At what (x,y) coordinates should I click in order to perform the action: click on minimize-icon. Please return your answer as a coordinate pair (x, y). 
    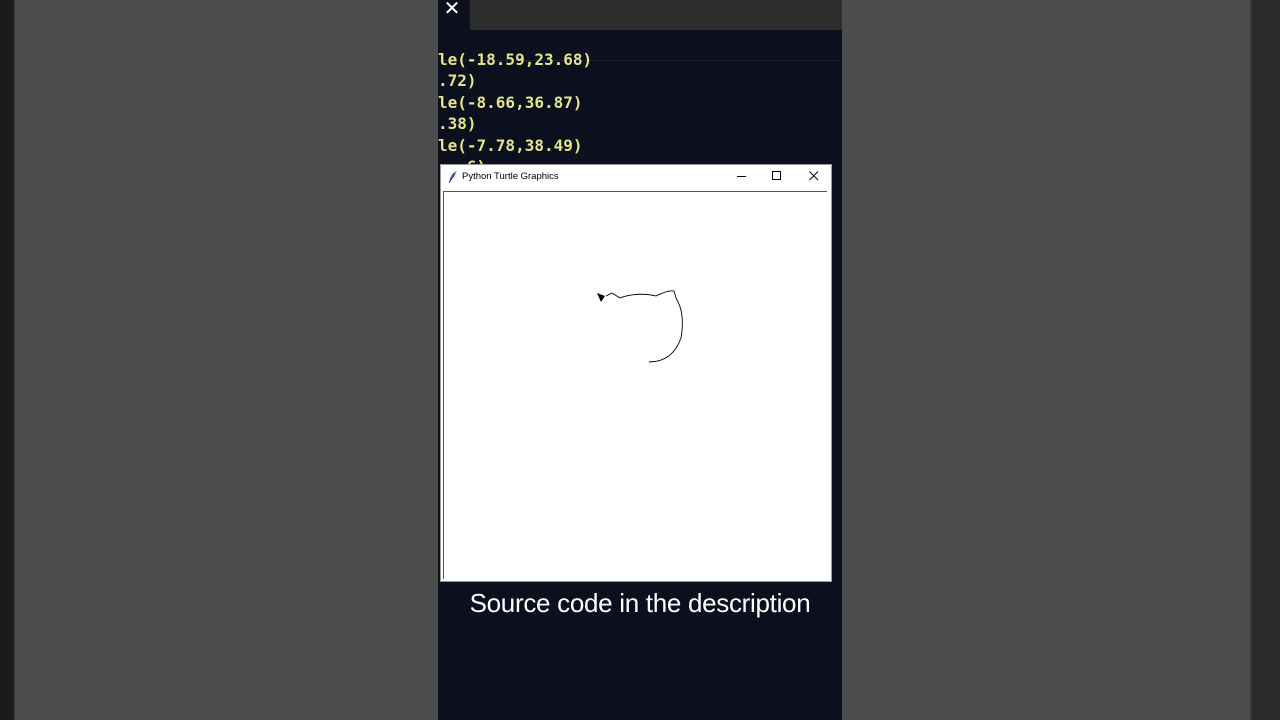
    Looking at the image, I should click on (741, 176).